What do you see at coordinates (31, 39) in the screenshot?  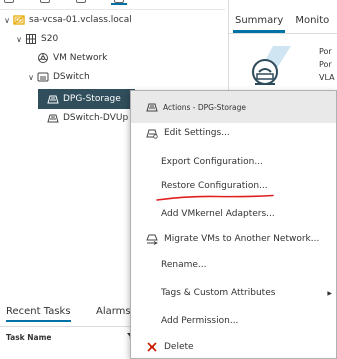 I see `datacenter-icon` at bounding box center [31, 39].